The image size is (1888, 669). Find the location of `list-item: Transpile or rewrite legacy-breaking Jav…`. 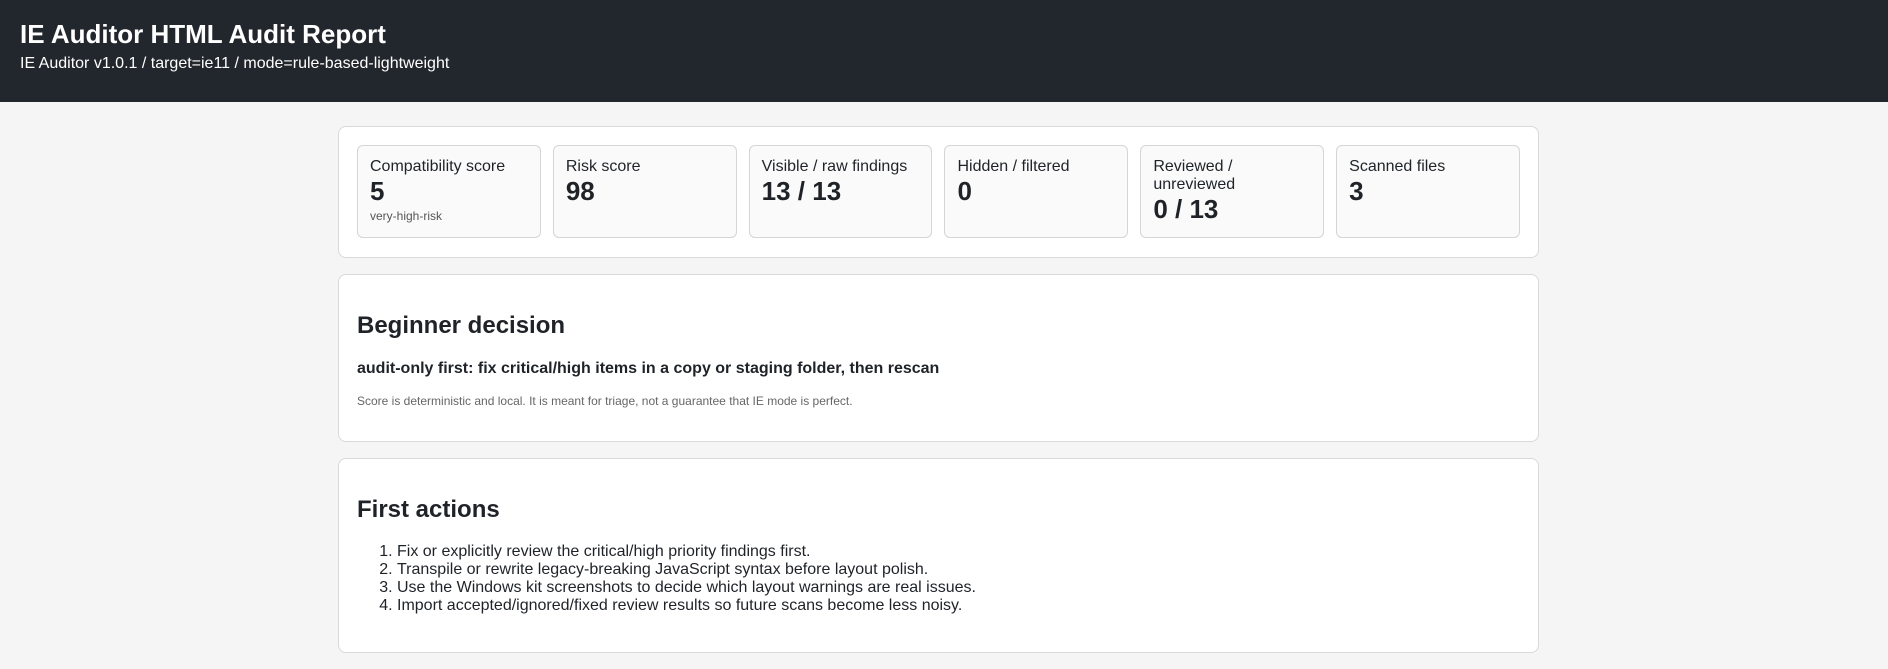

list-item: Transpile or rewrite legacy-breaking Jav… is located at coordinates (958, 570).